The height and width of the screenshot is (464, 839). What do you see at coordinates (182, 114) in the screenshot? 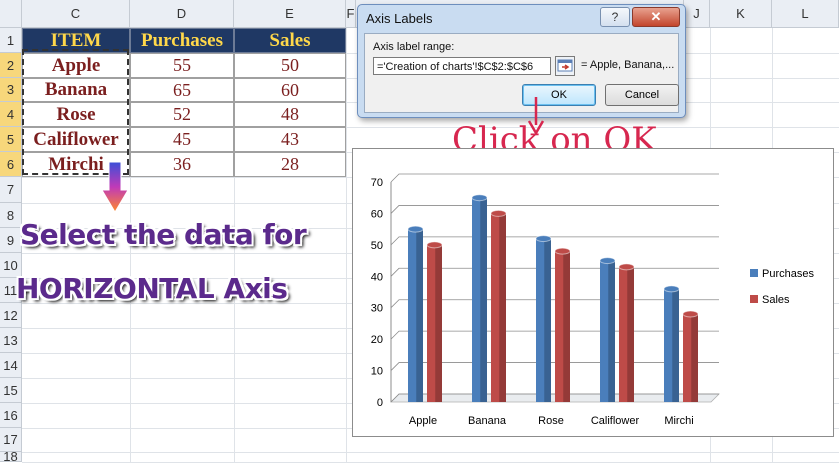
I see `purchases-cell: 52` at bounding box center [182, 114].